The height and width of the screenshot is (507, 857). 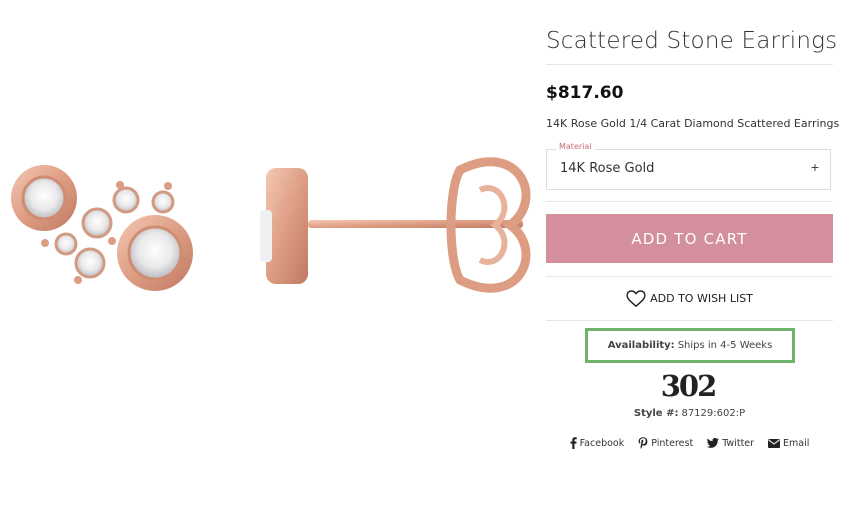 What do you see at coordinates (689, 238) in the screenshot?
I see `add-to-cart-button: ADD TO CART` at bounding box center [689, 238].